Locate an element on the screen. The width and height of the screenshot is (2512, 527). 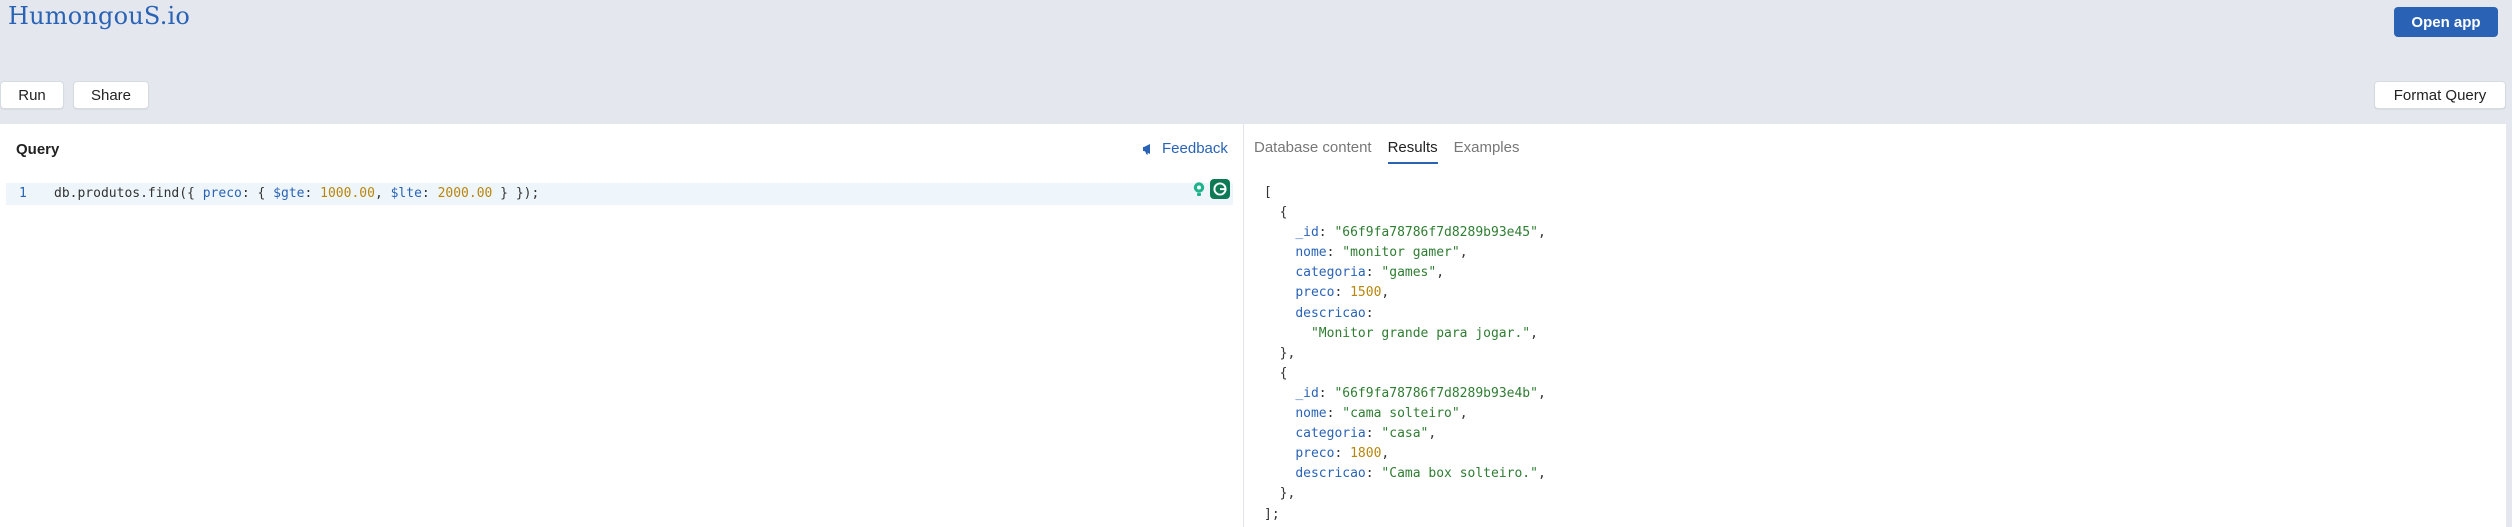
code-token: 2000.00 is located at coordinates (465, 193).